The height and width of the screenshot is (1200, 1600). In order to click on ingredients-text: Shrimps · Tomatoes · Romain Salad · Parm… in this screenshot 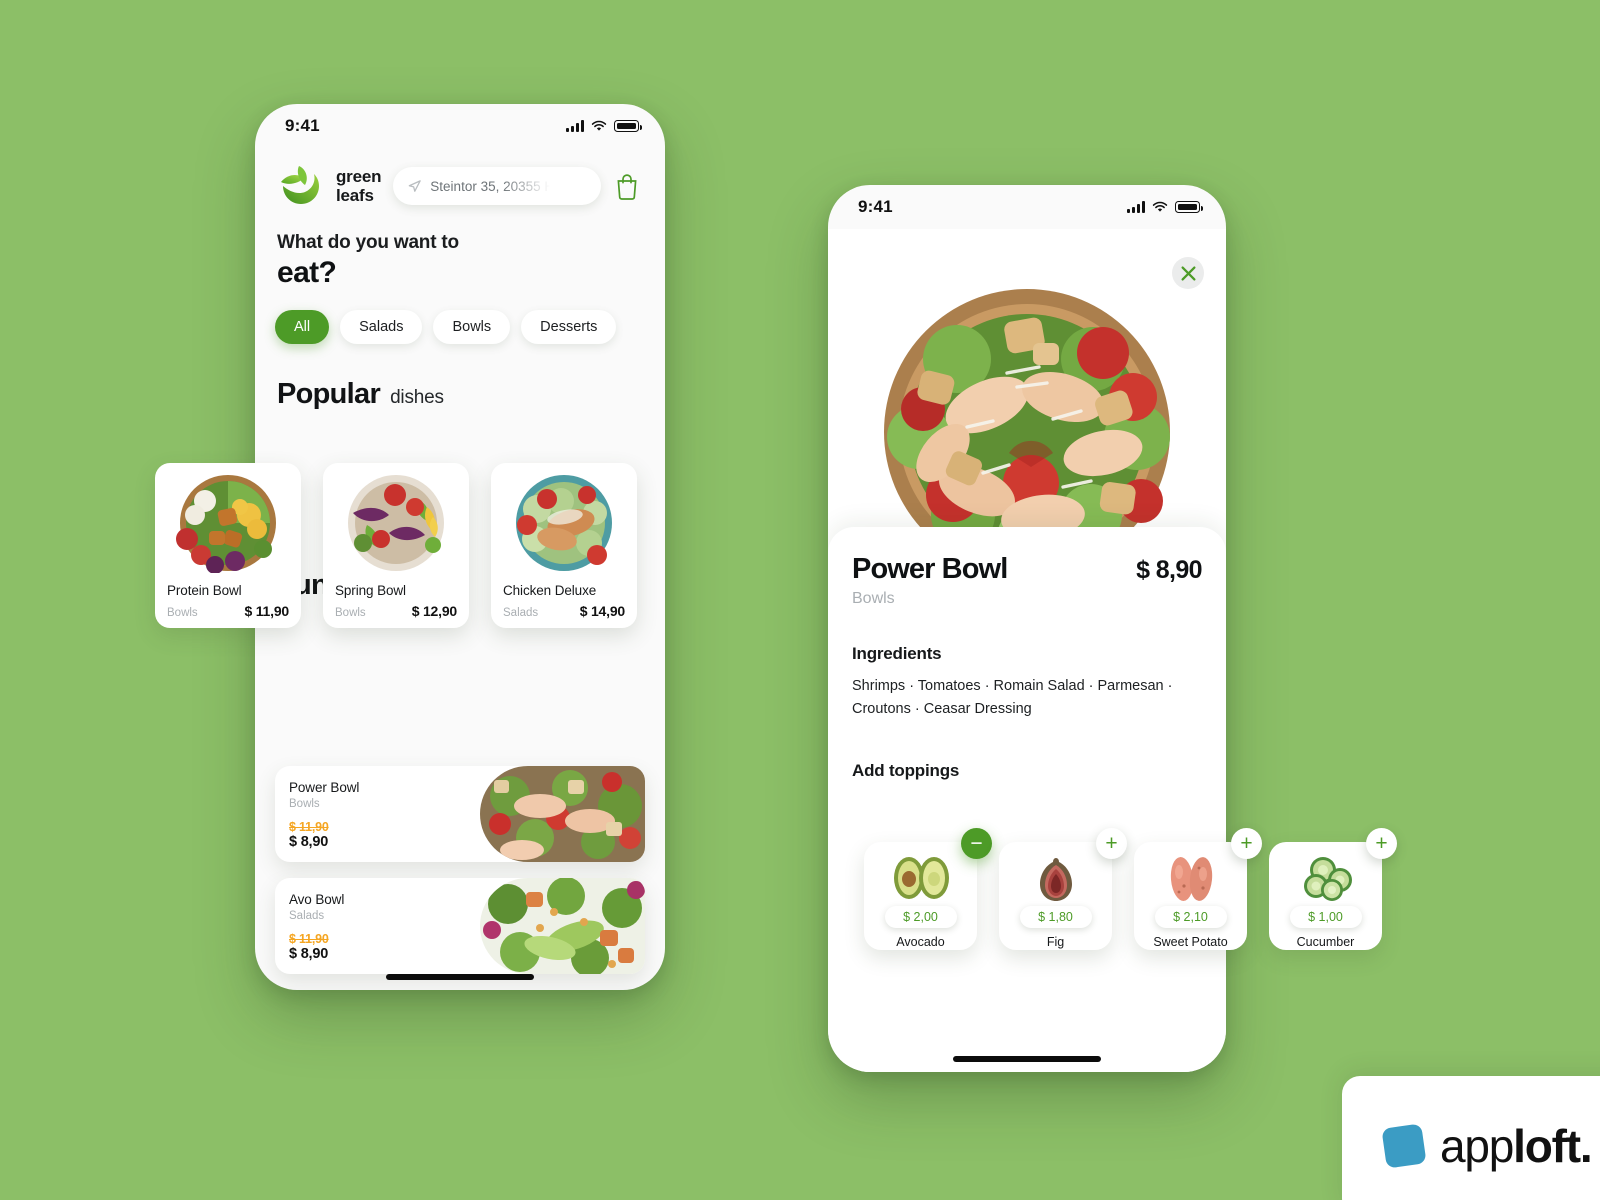, I will do `click(1012, 697)`.